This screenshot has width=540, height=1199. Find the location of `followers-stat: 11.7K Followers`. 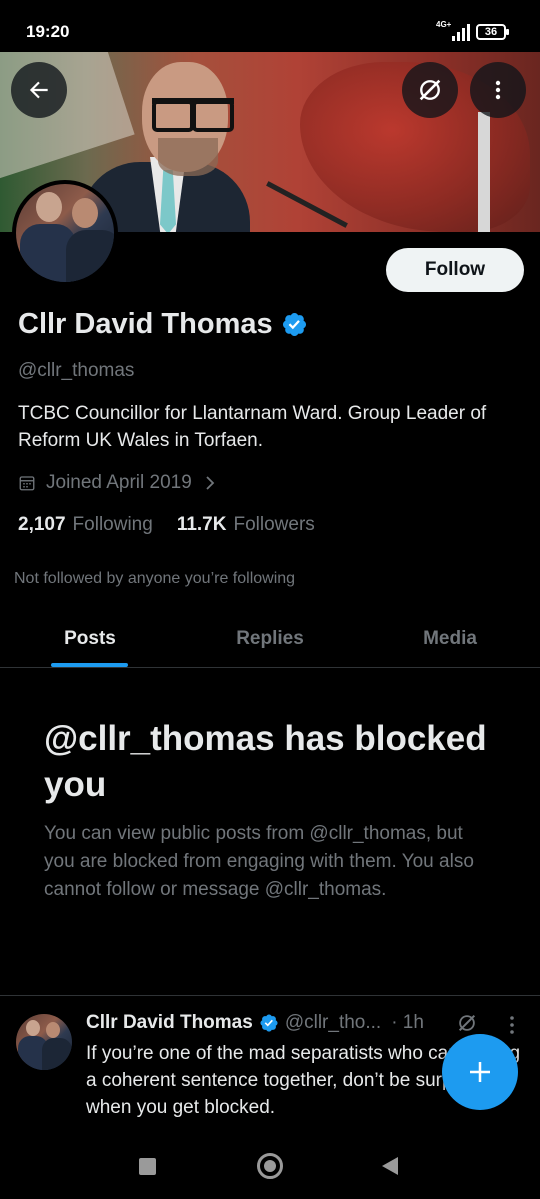

followers-stat: 11.7K Followers is located at coordinates (246, 525).